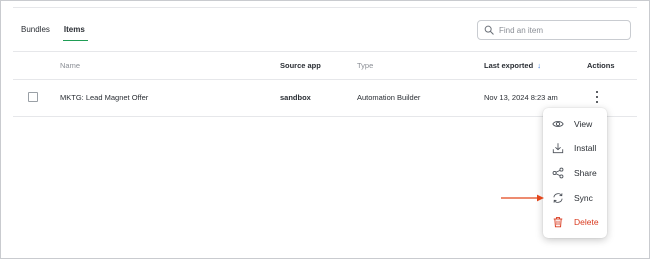 The image size is (650, 259). I want to click on row-actions-menu: View Install Share Sync Delete, so click(575, 173).